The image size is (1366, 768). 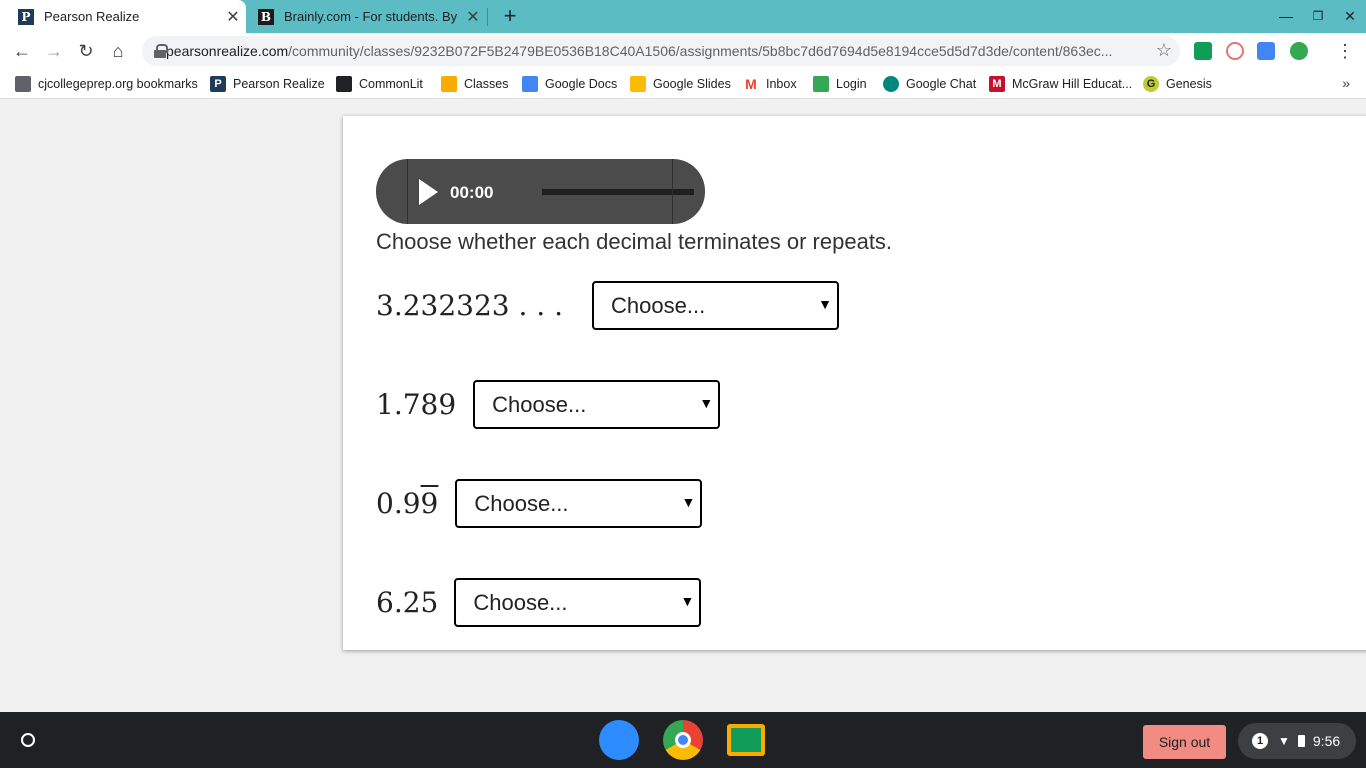 I want to click on question-row-2: 1.789 Choose... ▼, so click(x=548, y=404).